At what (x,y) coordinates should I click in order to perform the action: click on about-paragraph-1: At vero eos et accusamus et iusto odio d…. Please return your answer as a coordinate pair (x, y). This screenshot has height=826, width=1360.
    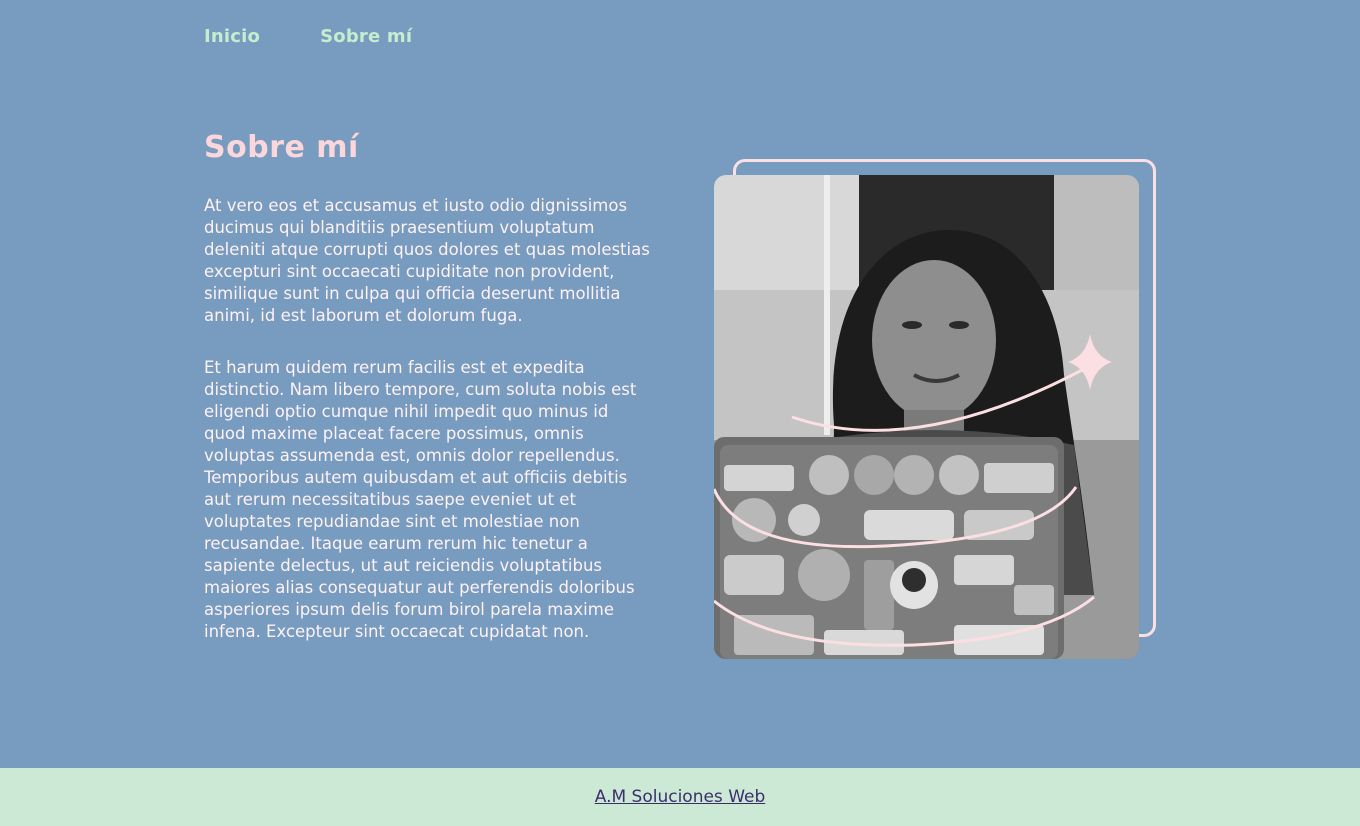
    Looking at the image, I should click on (427, 260).